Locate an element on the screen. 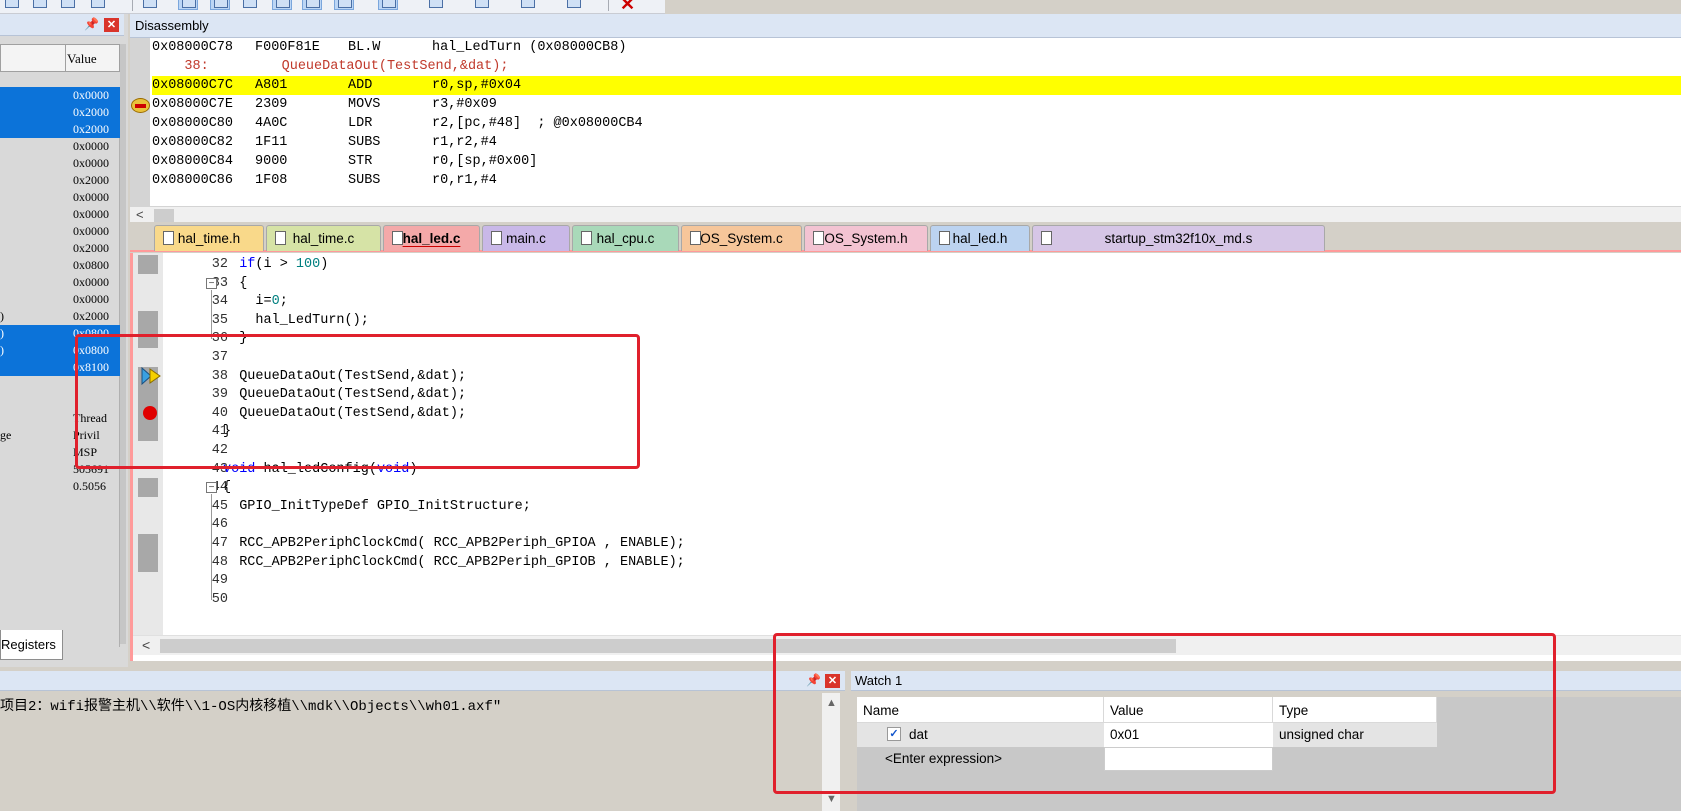  scroll-down-icon: ▼ is located at coordinates (831, 799).